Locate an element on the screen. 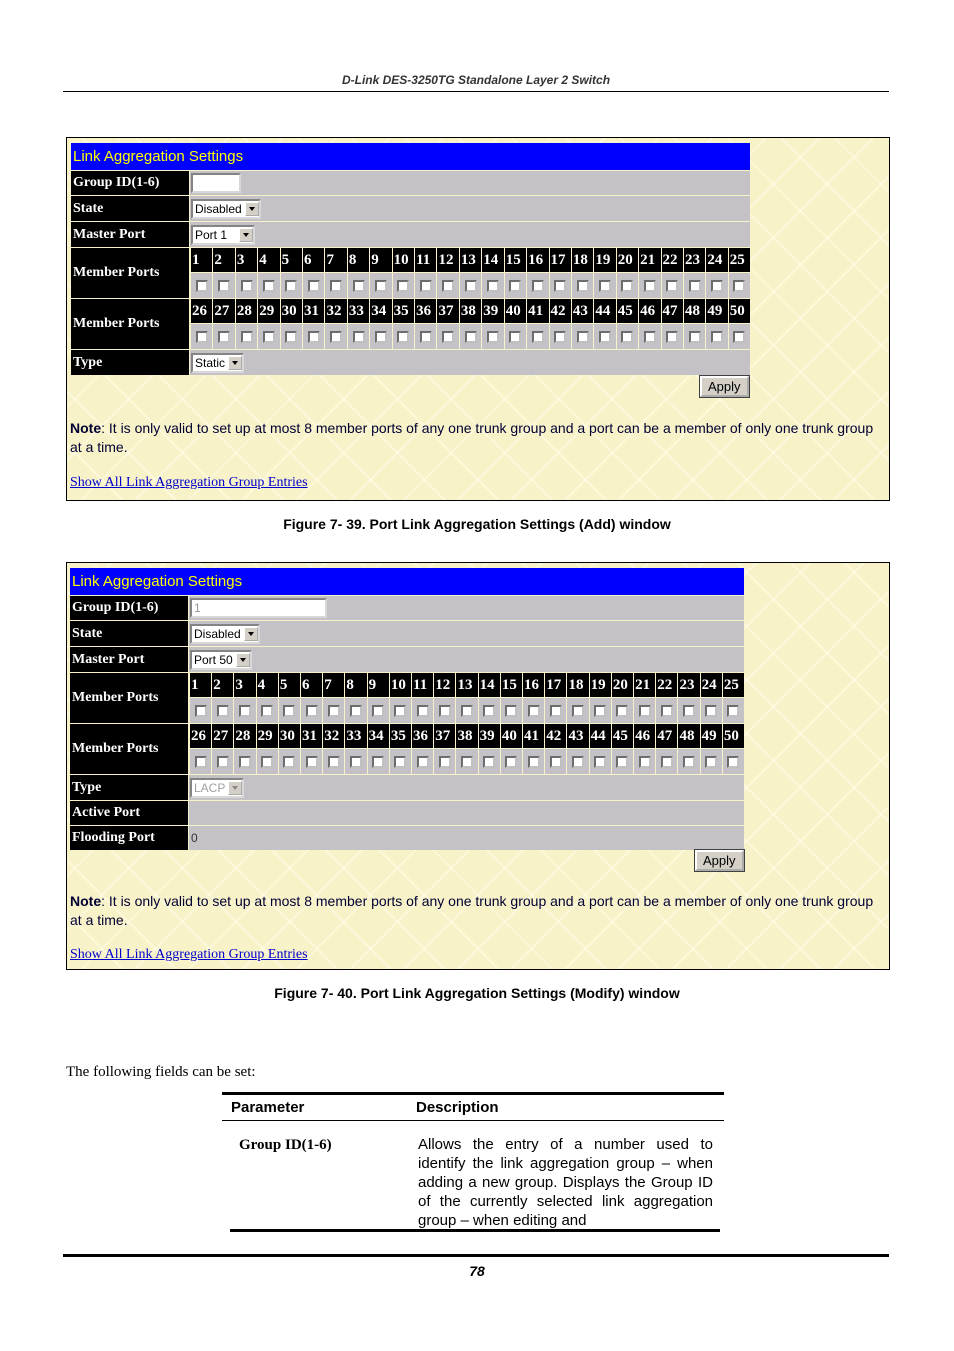 The height and width of the screenshot is (1351, 954). type-select: Static is located at coordinates (218, 362).